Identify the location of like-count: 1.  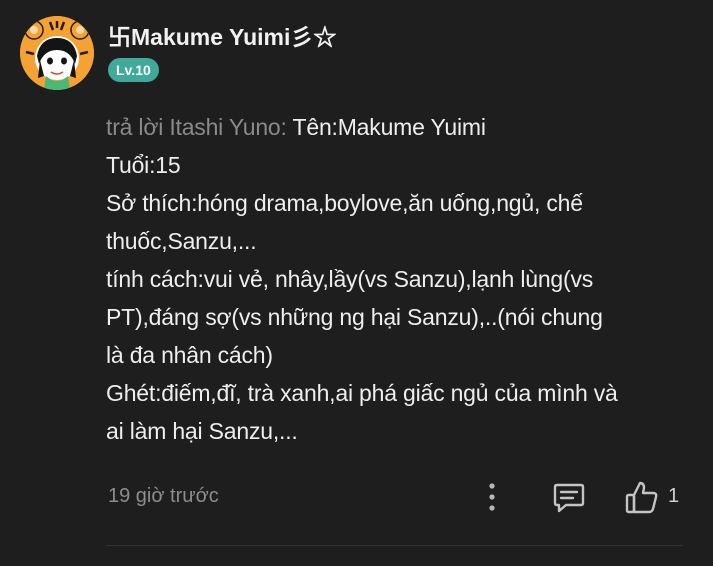
(674, 496).